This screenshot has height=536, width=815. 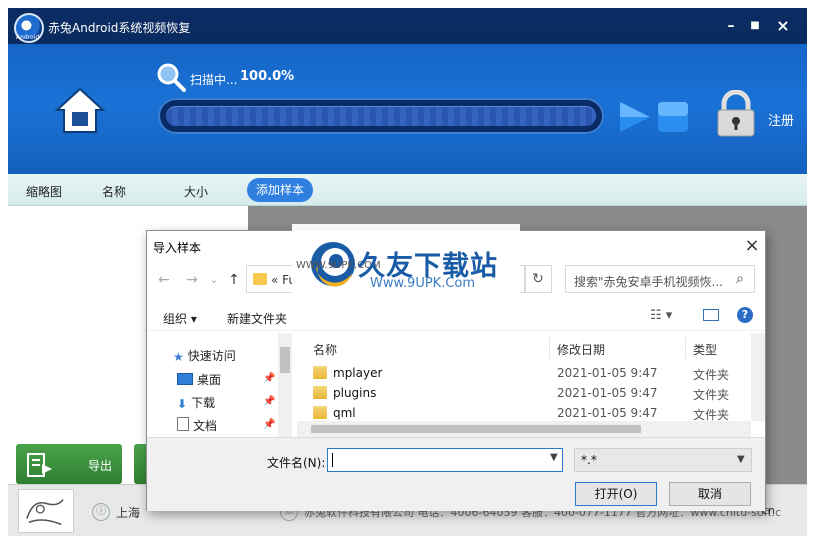 I want to click on footer-logo-icon, so click(x=46, y=511).